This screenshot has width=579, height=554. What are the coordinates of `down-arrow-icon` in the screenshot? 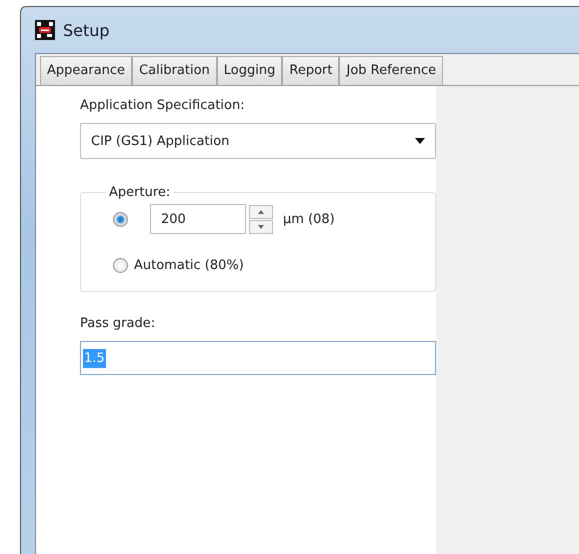 It's located at (261, 226).